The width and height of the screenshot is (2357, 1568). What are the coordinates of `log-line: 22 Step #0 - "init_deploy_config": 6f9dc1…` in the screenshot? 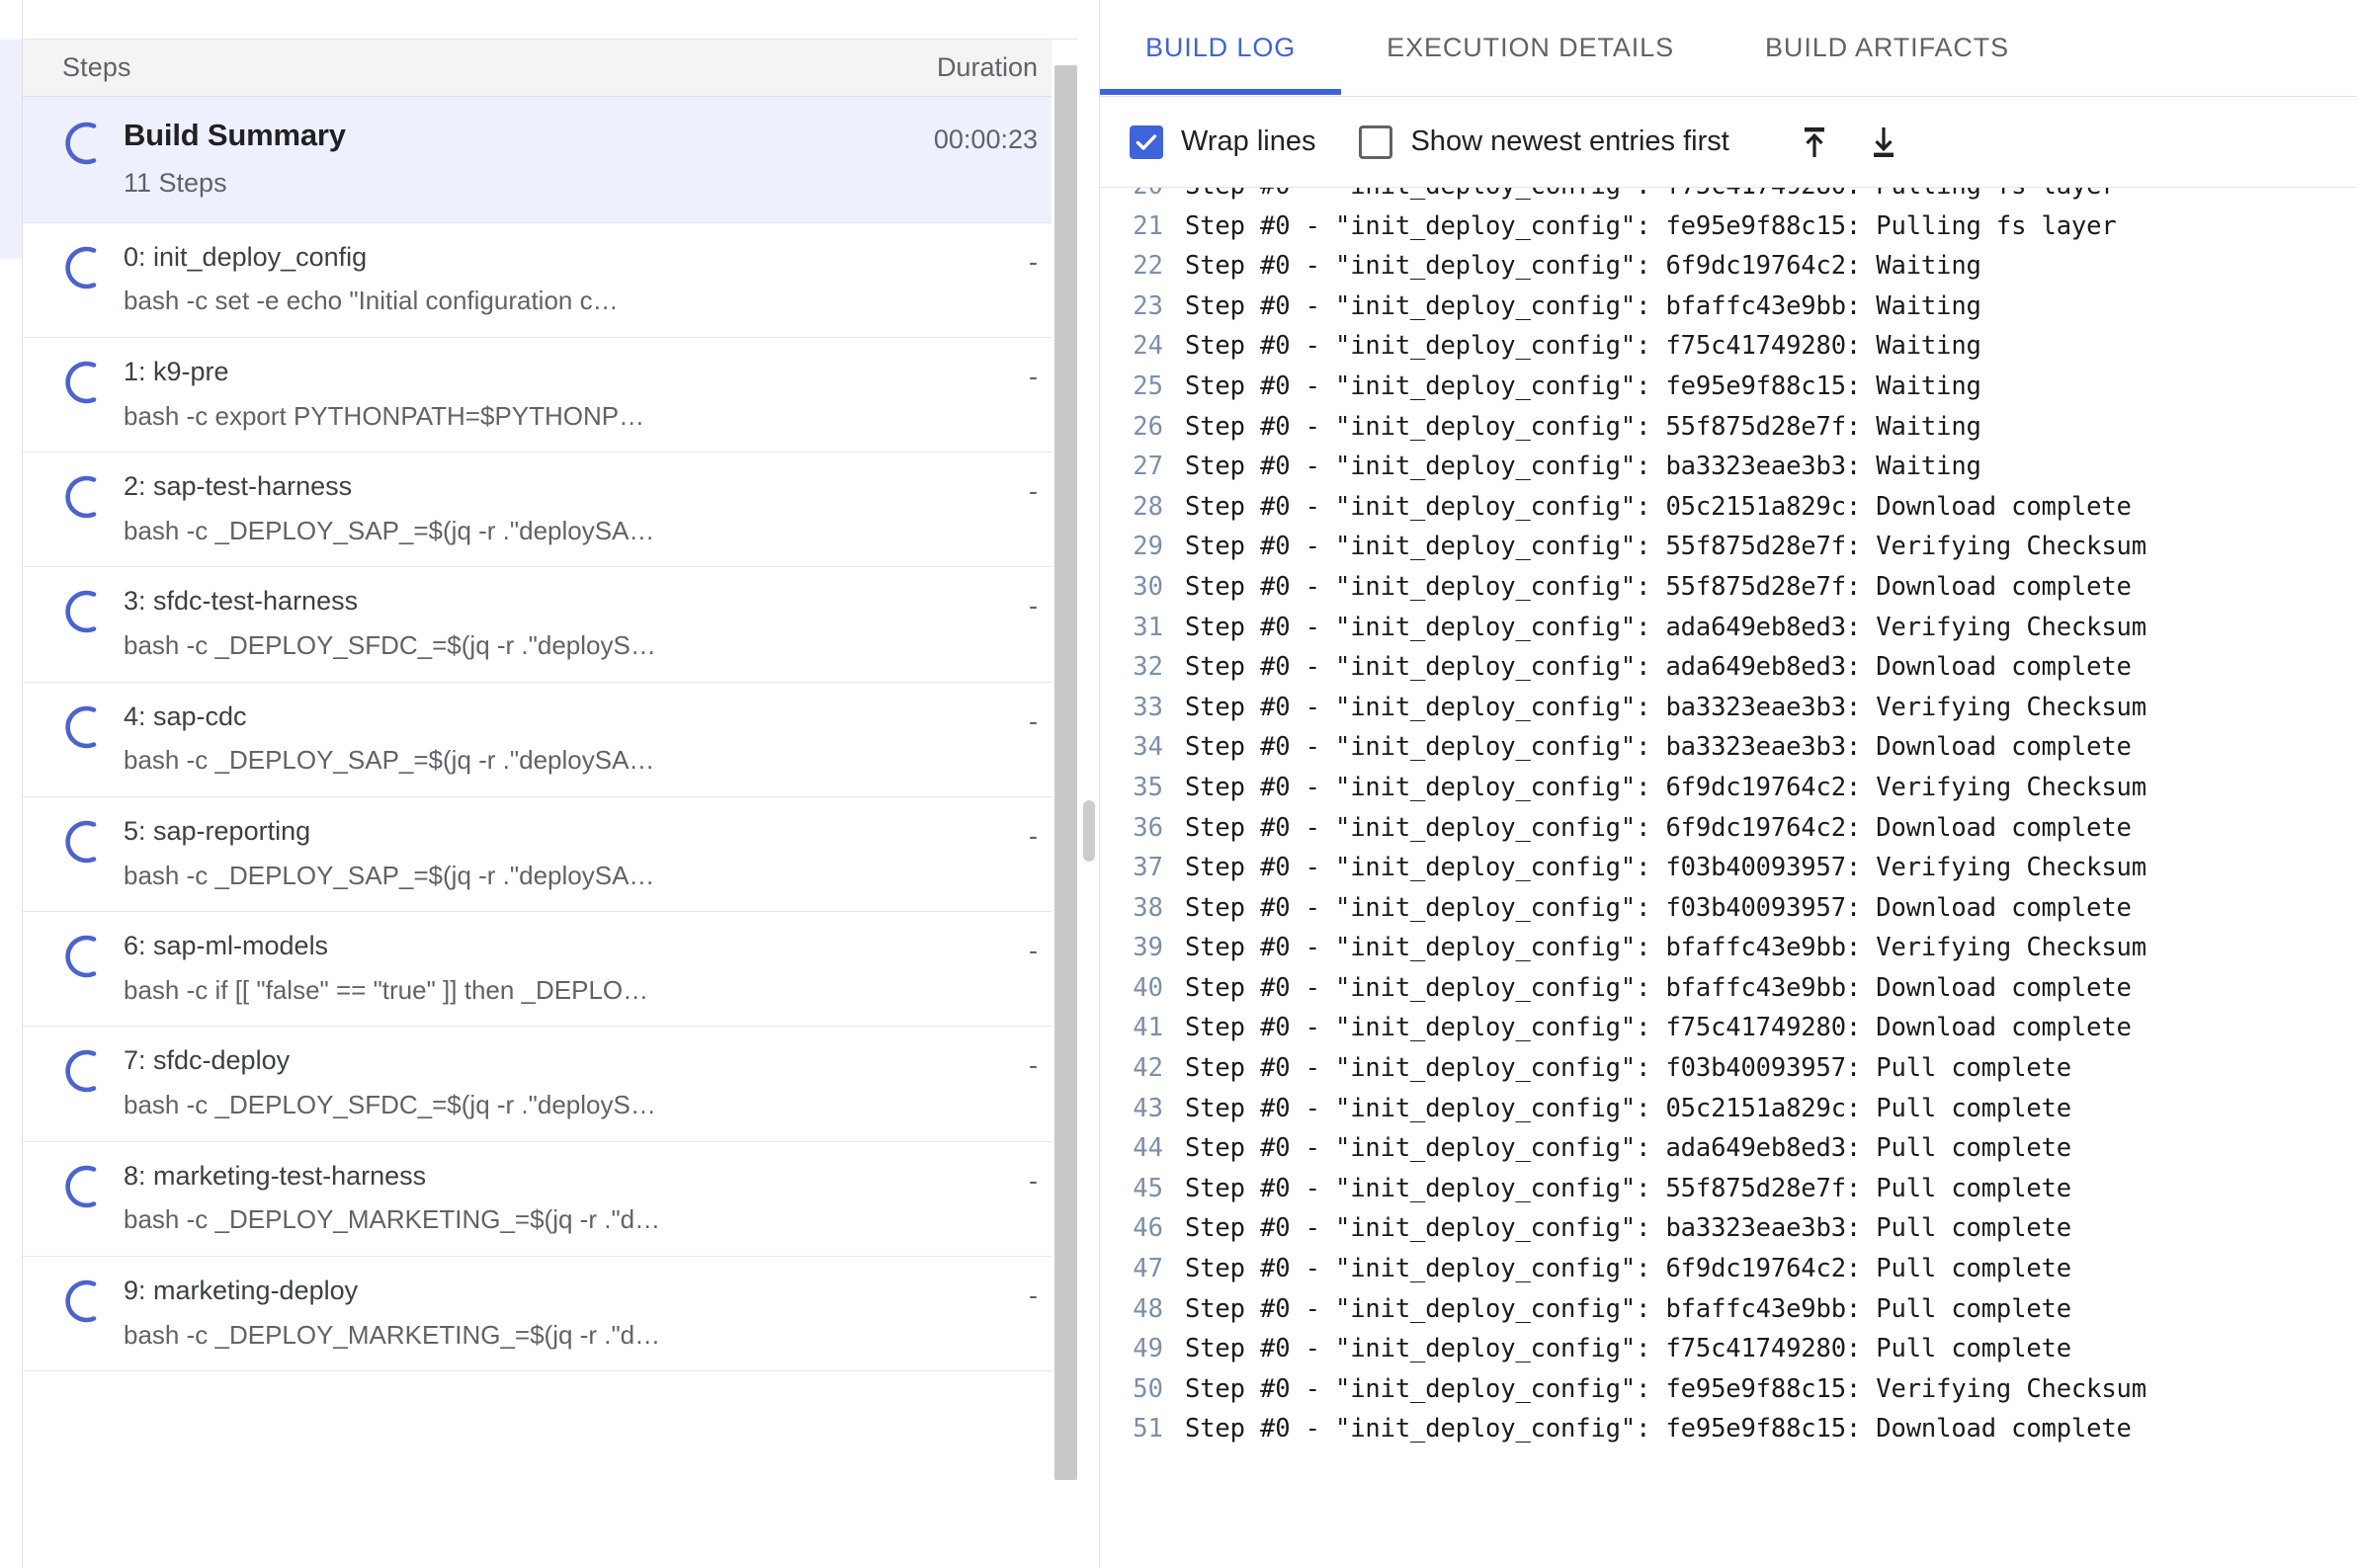 It's located at (1729, 266).